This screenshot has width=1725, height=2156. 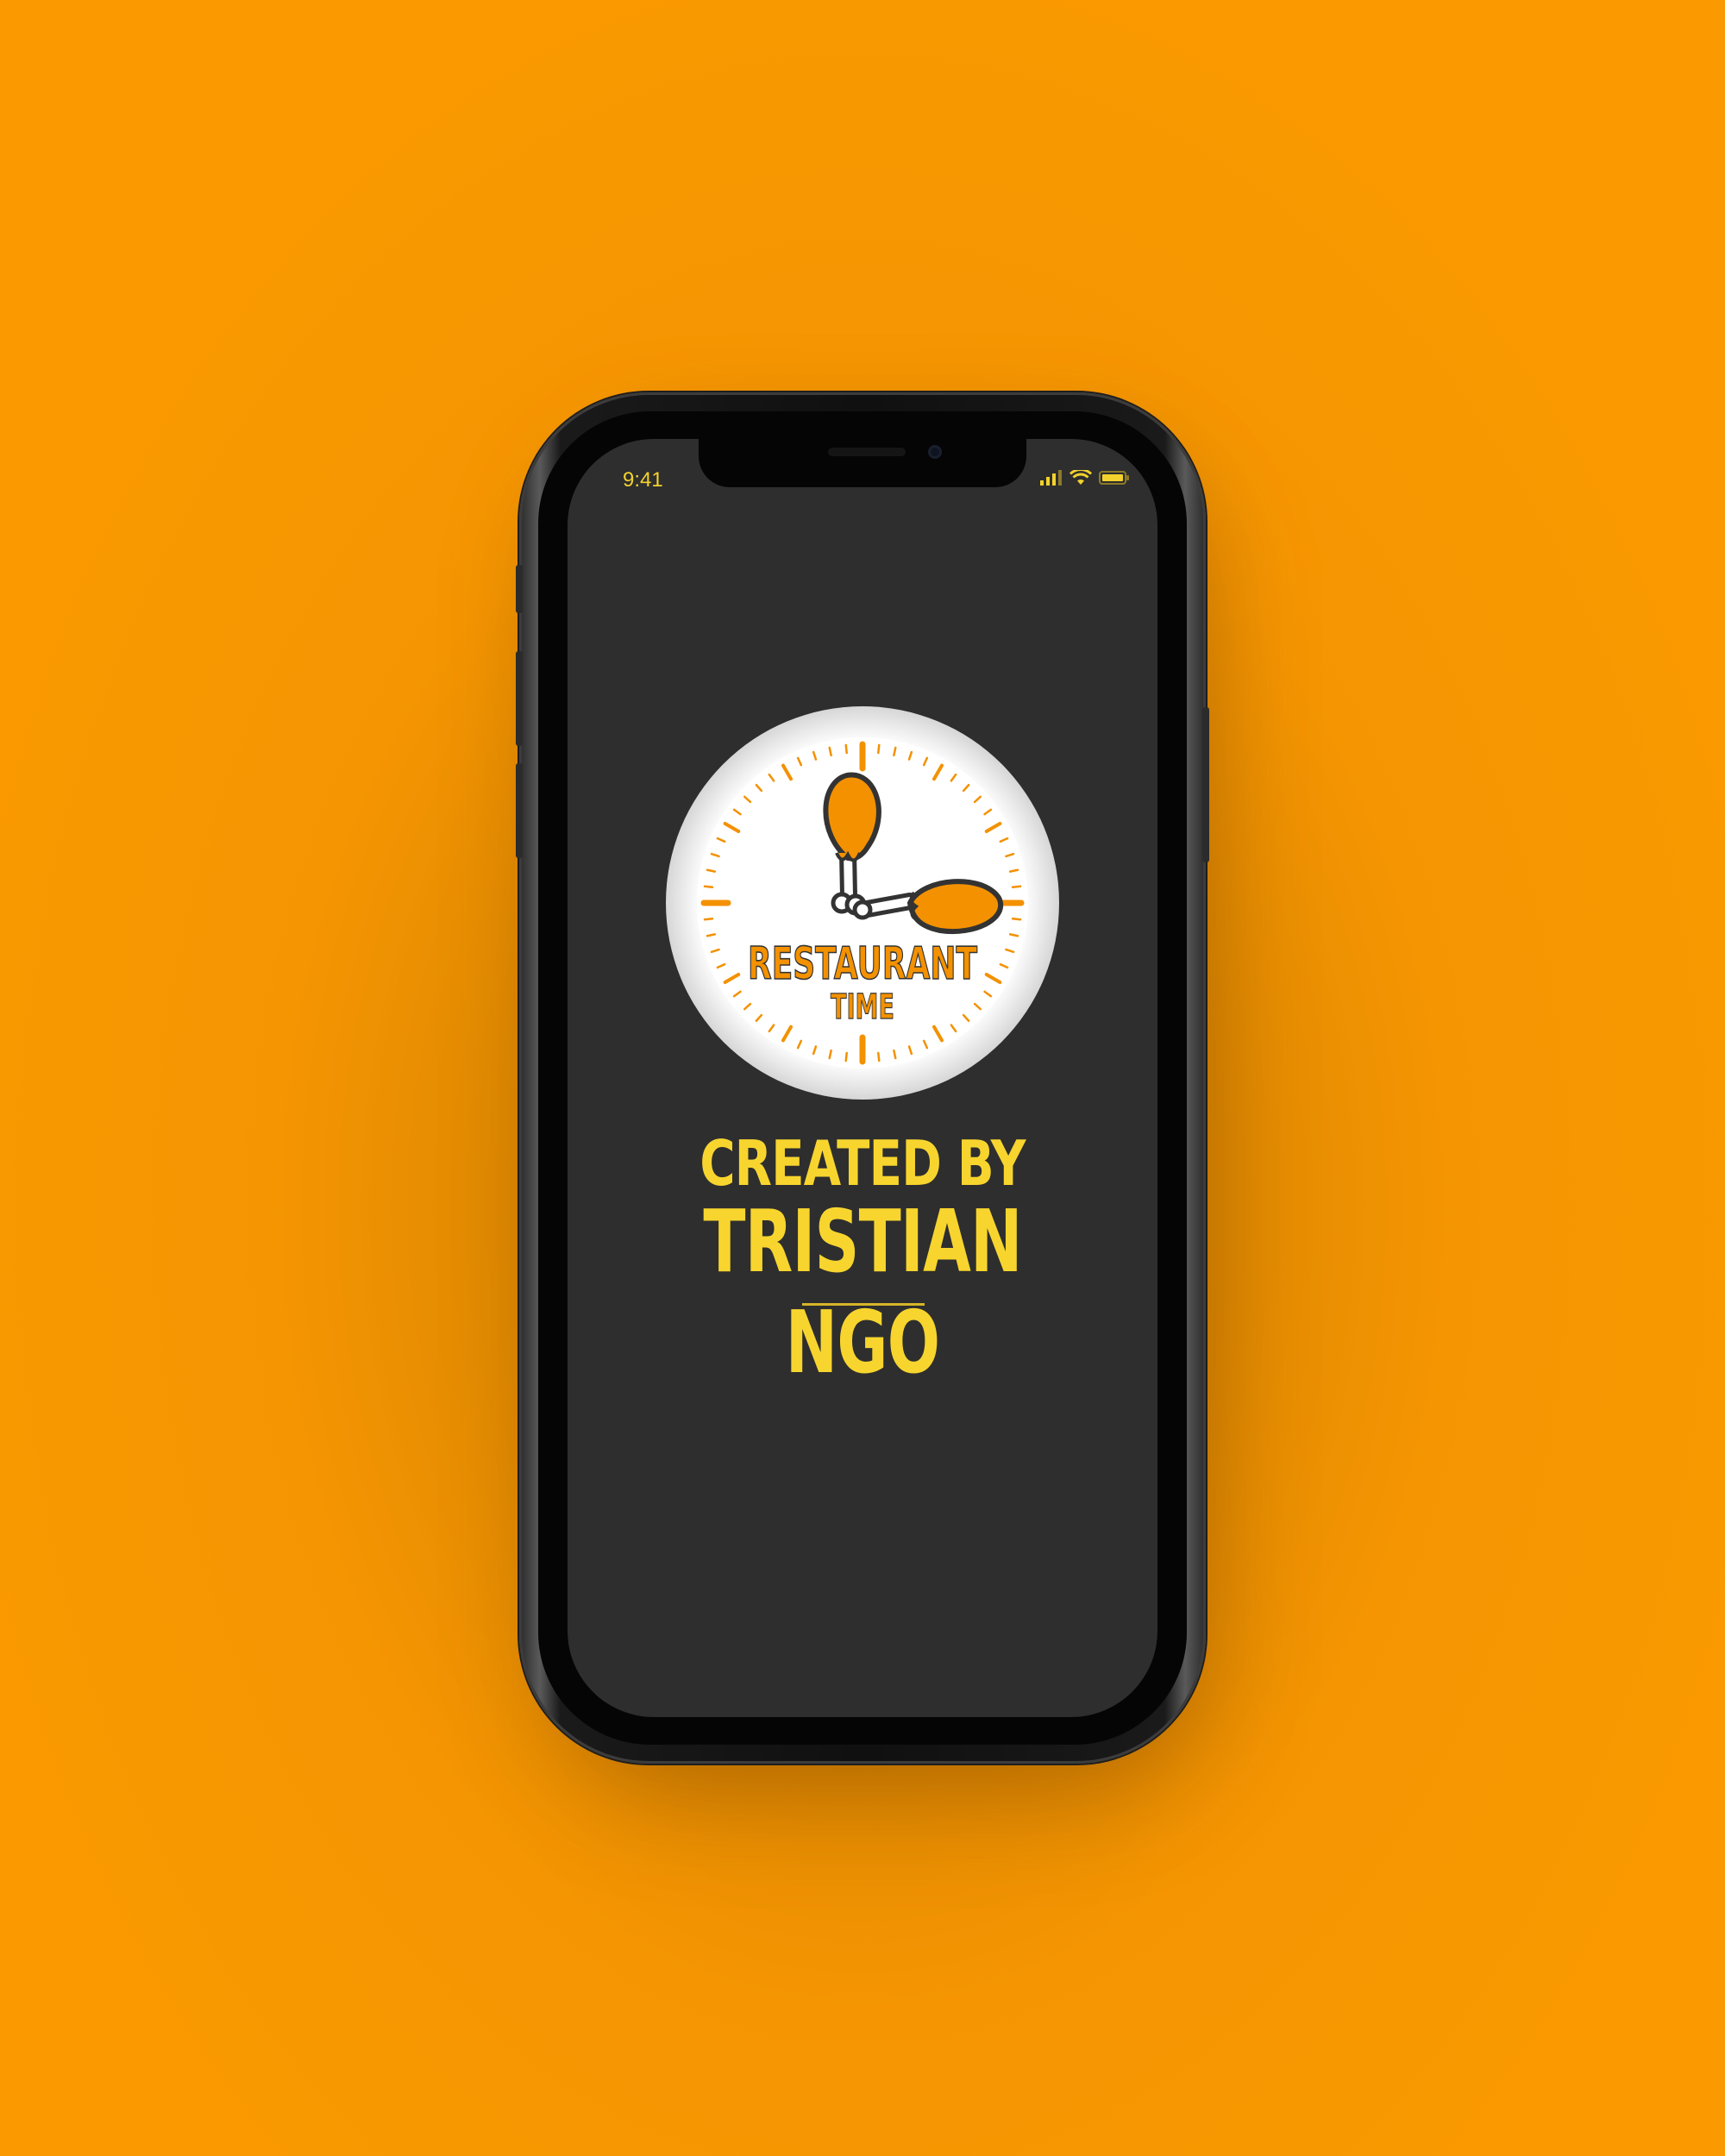 I want to click on cellular-signal-icon, so click(x=1051, y=478).